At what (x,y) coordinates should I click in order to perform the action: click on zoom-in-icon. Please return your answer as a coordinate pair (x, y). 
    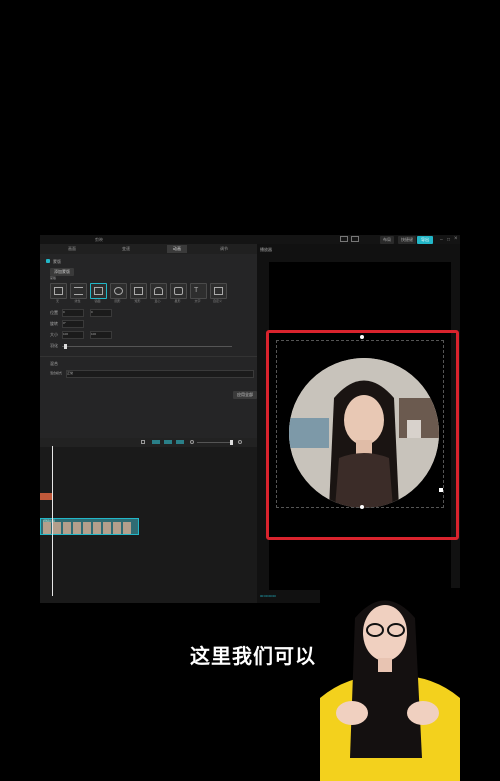
    Looking at the image, I should click on (240, 442).